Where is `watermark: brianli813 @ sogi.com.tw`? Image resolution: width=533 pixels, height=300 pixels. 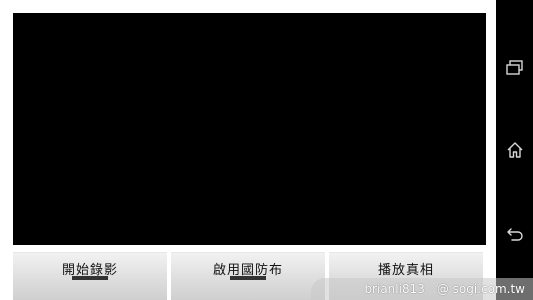 watermark: brianli813 @ sogi.com.tw is located at coordinates (422, 289).